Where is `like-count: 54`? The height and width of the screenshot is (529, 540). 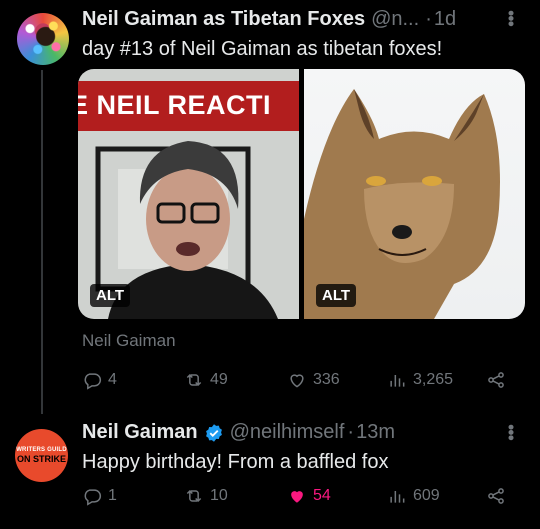 like-count: 54 is located at coordinates (322, 495).